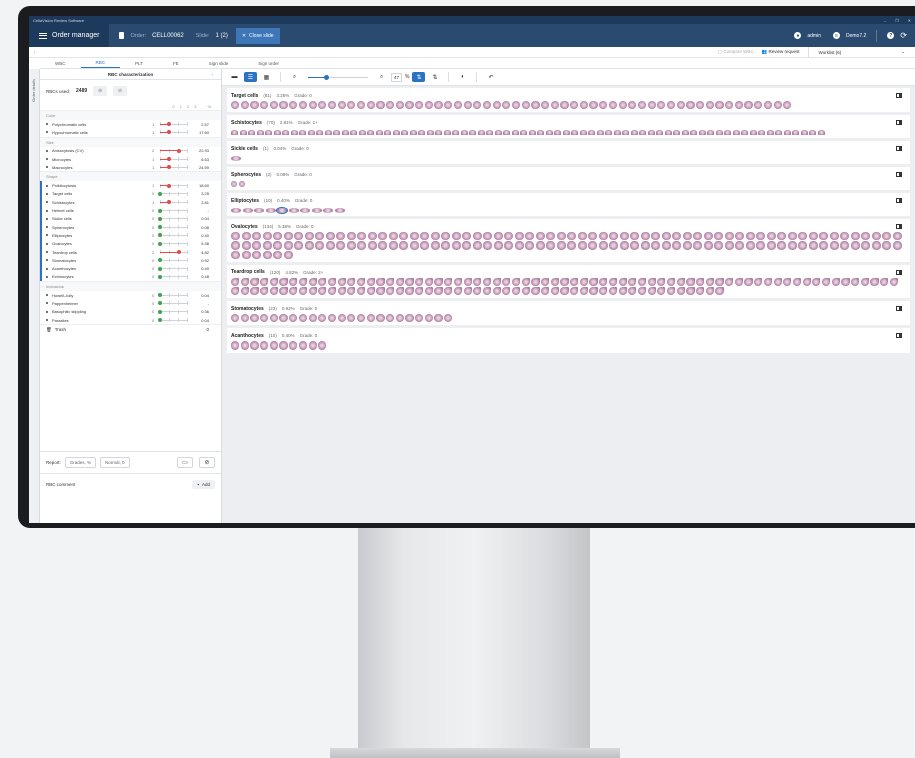 The height and width of the screenshot is (758, 915). What do you see at coordinates (294, 77) in the screenshot?
I see `zoom-out-icon: ⌕` at bounding box center [294, 77].